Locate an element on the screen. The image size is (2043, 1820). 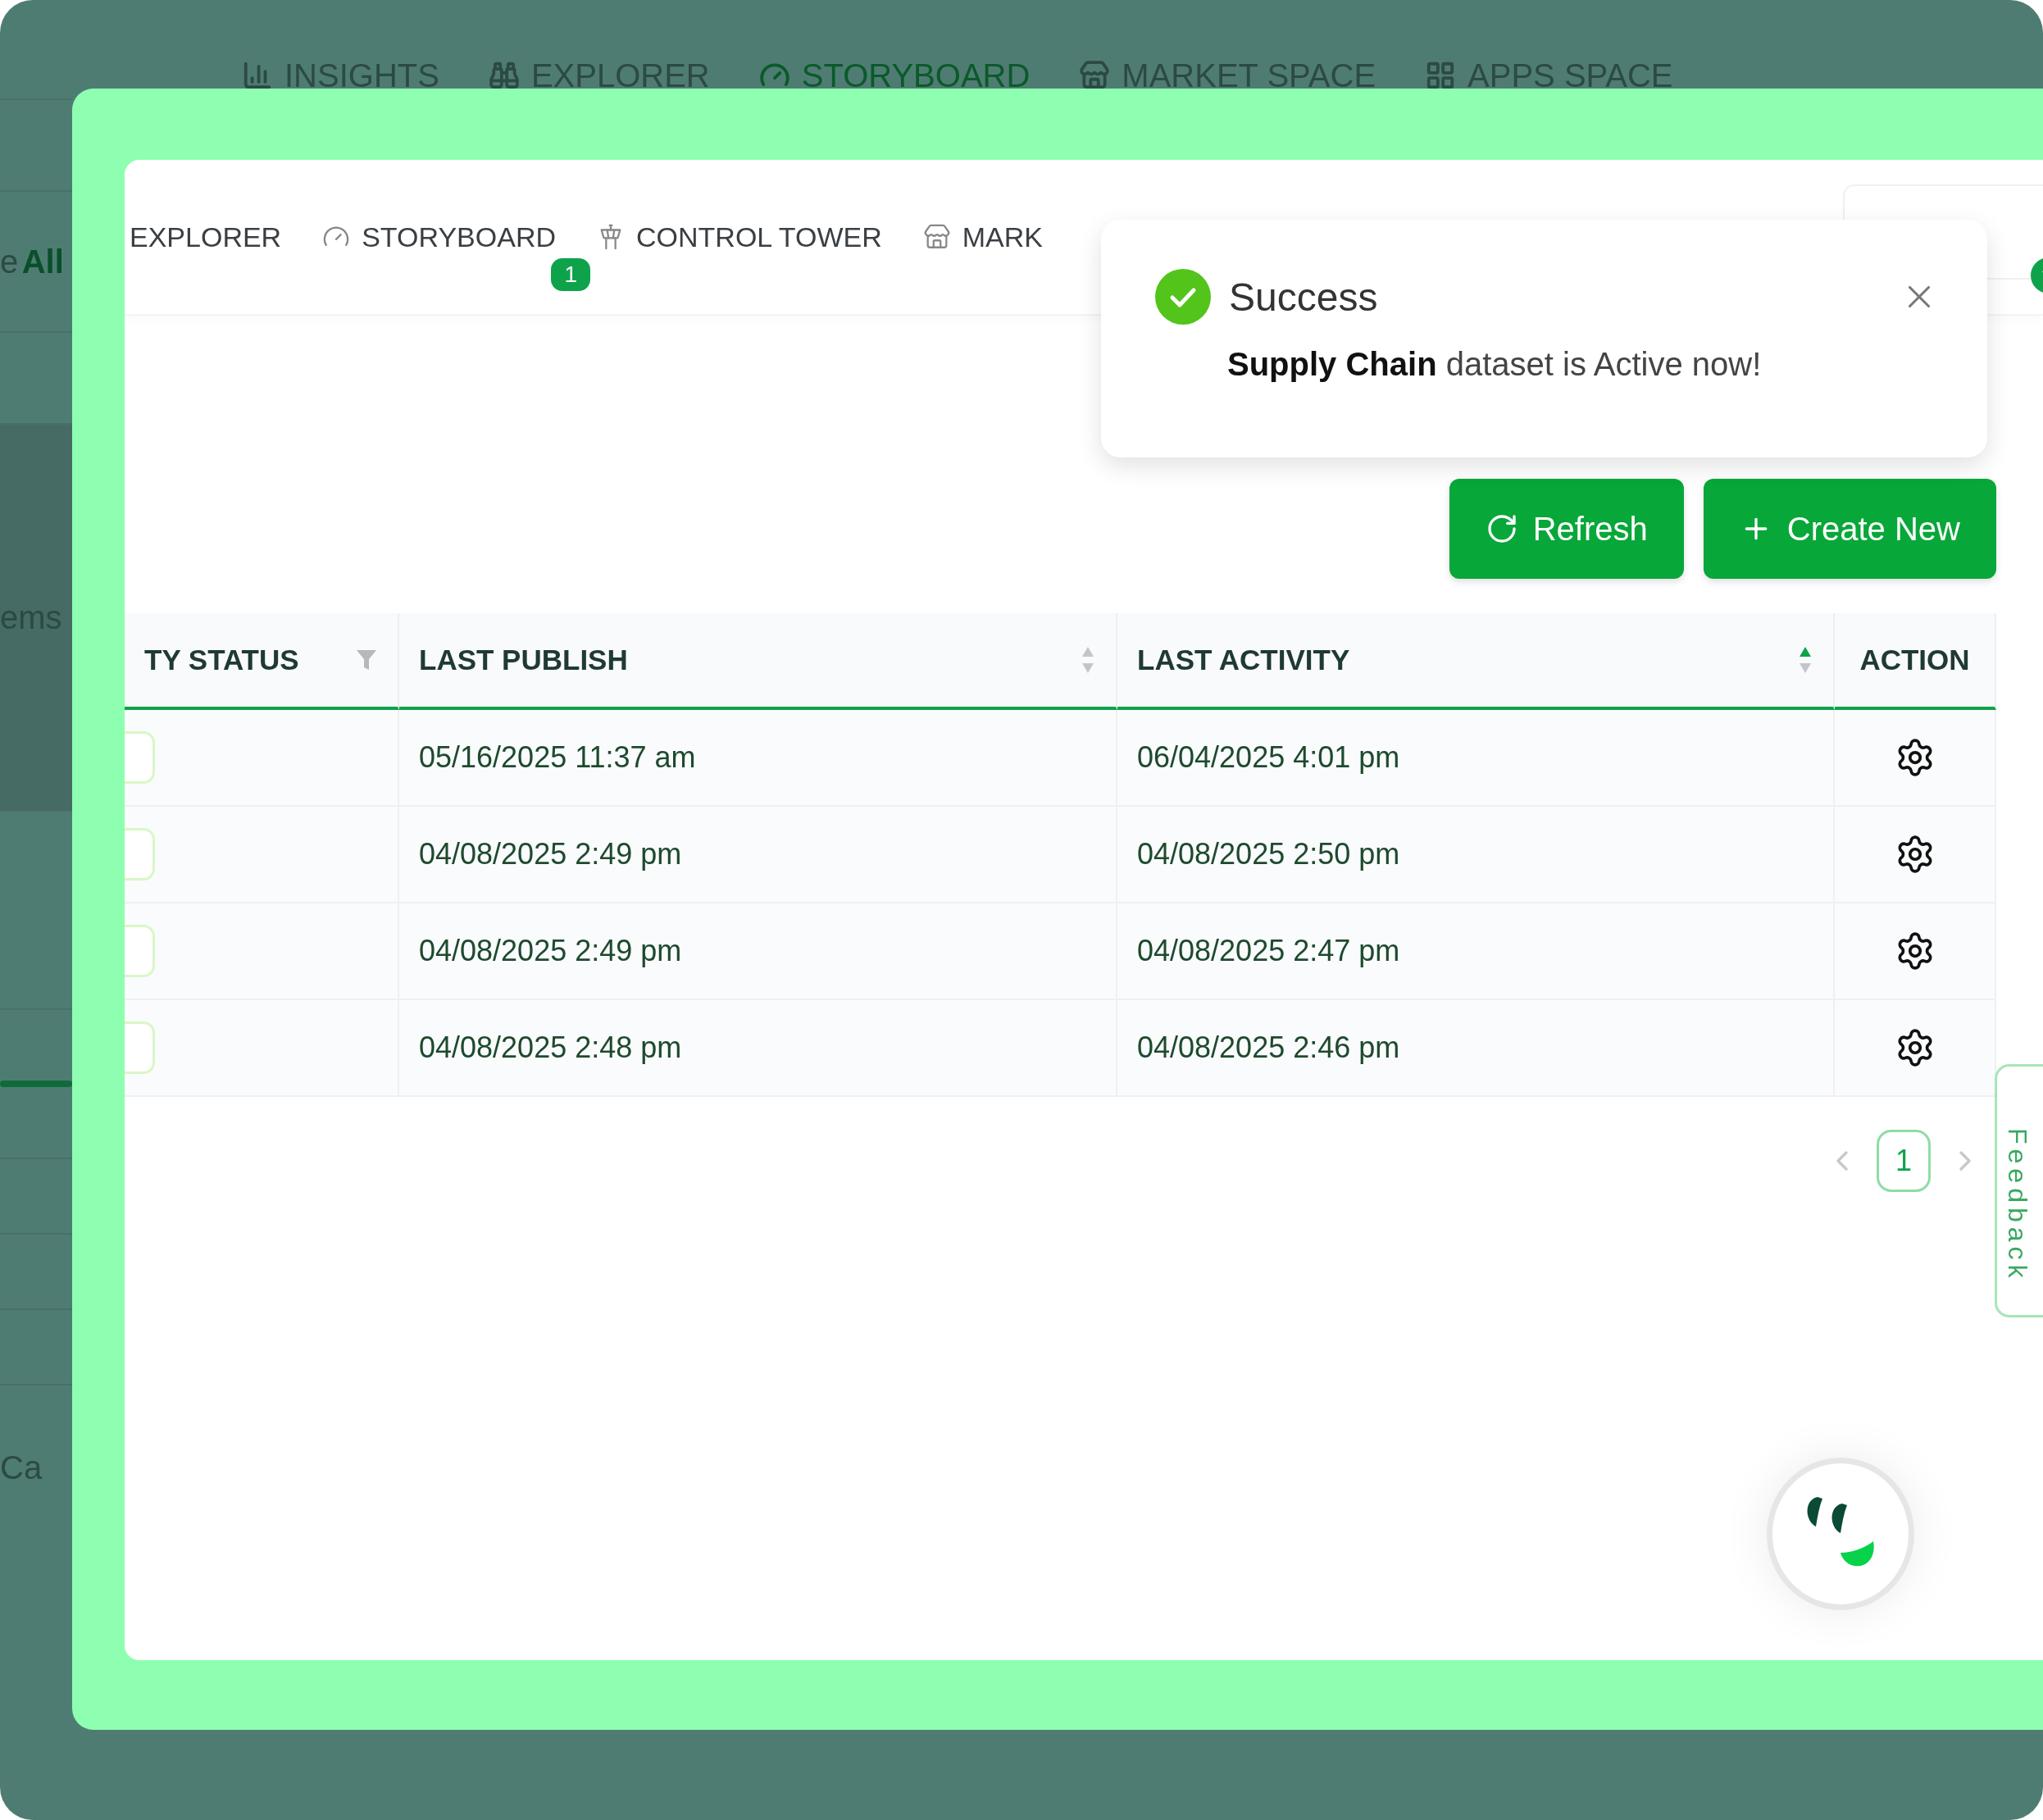
binoculars-icon is located at coordinates (504, 75).